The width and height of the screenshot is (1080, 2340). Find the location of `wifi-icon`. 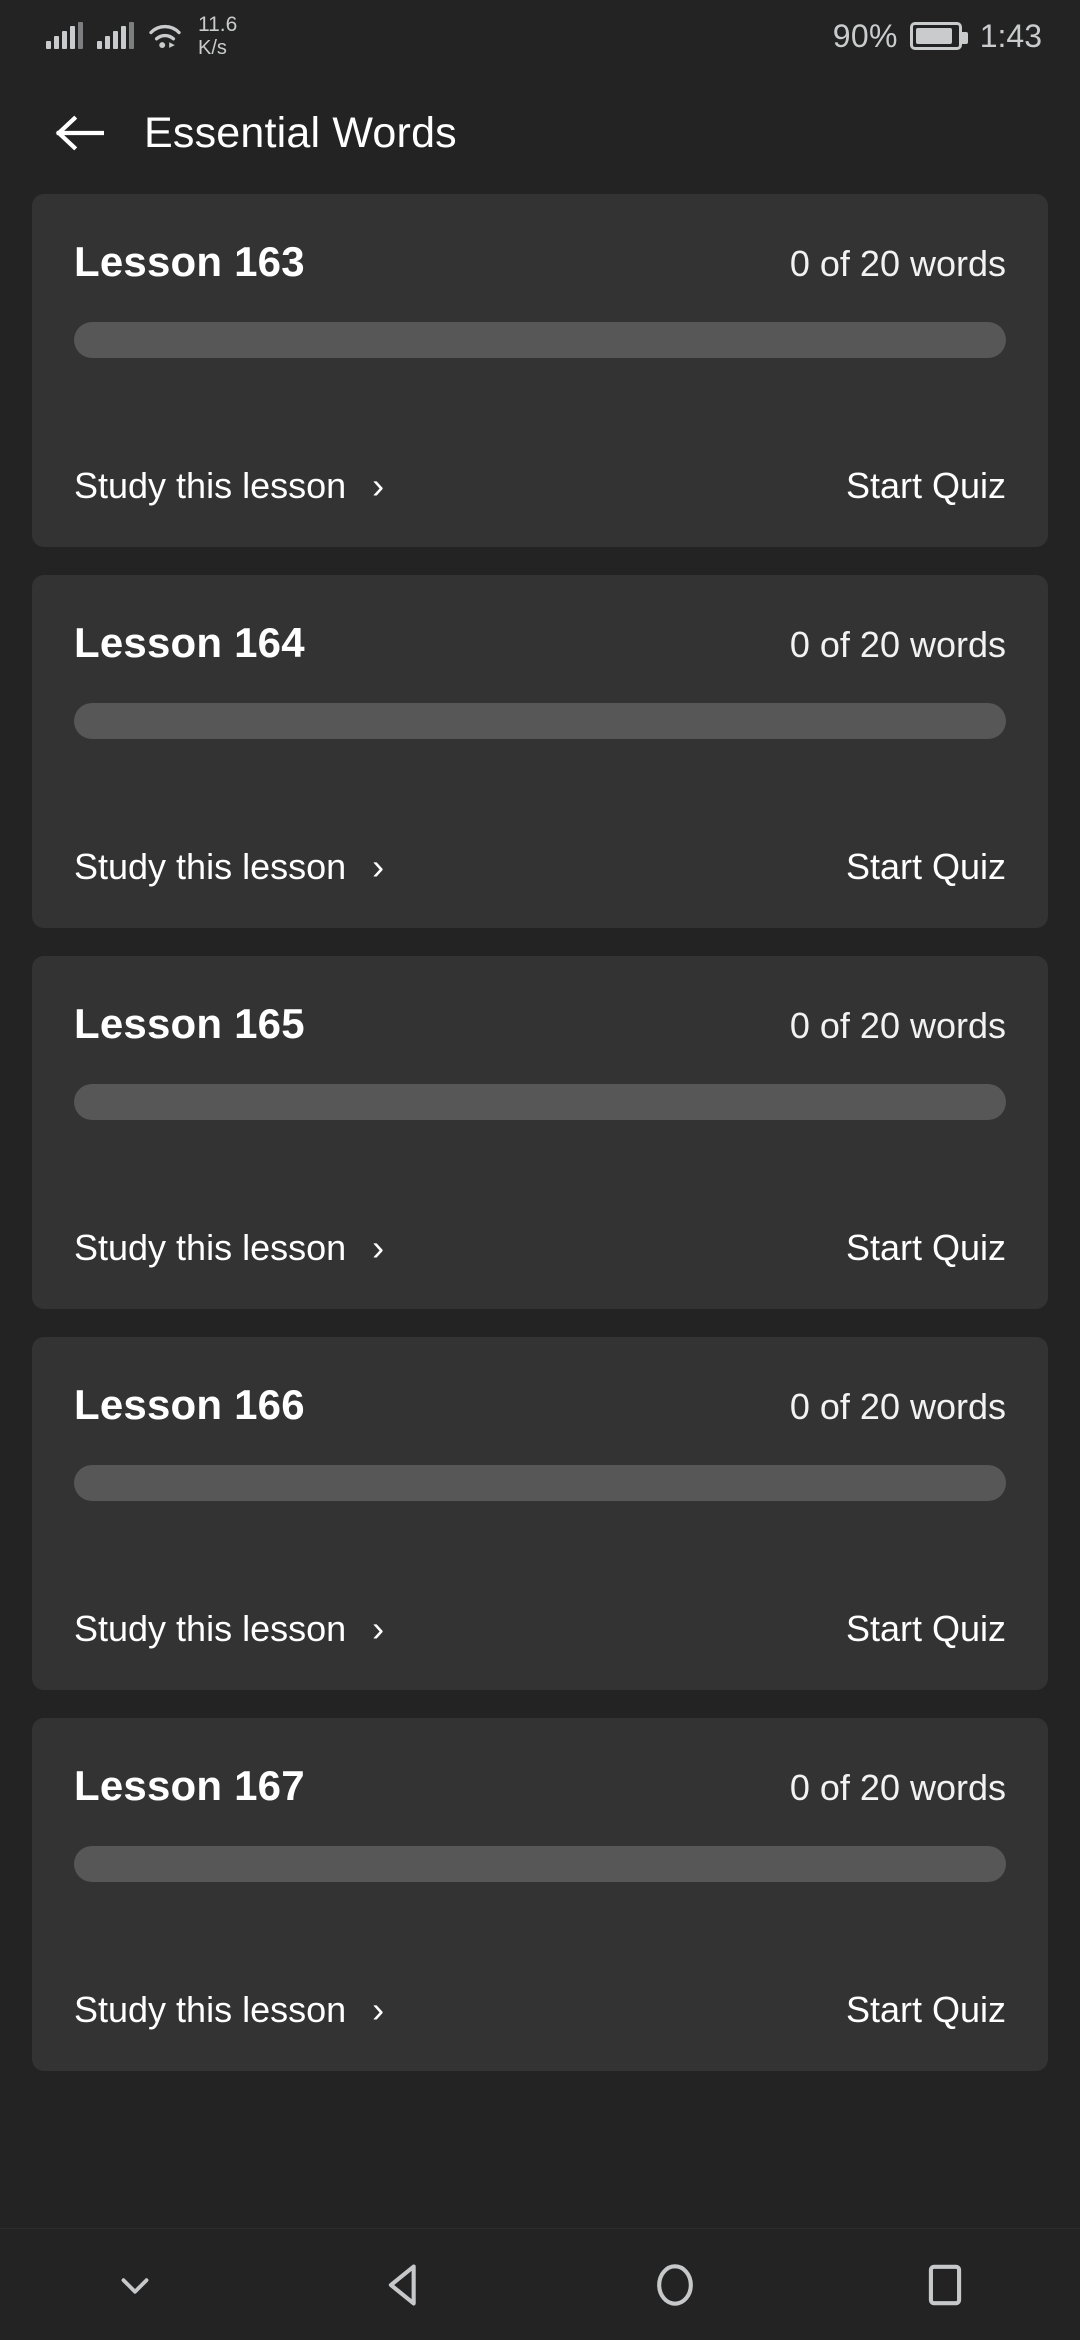

wifi-icon is located at coordinates (165, 36).